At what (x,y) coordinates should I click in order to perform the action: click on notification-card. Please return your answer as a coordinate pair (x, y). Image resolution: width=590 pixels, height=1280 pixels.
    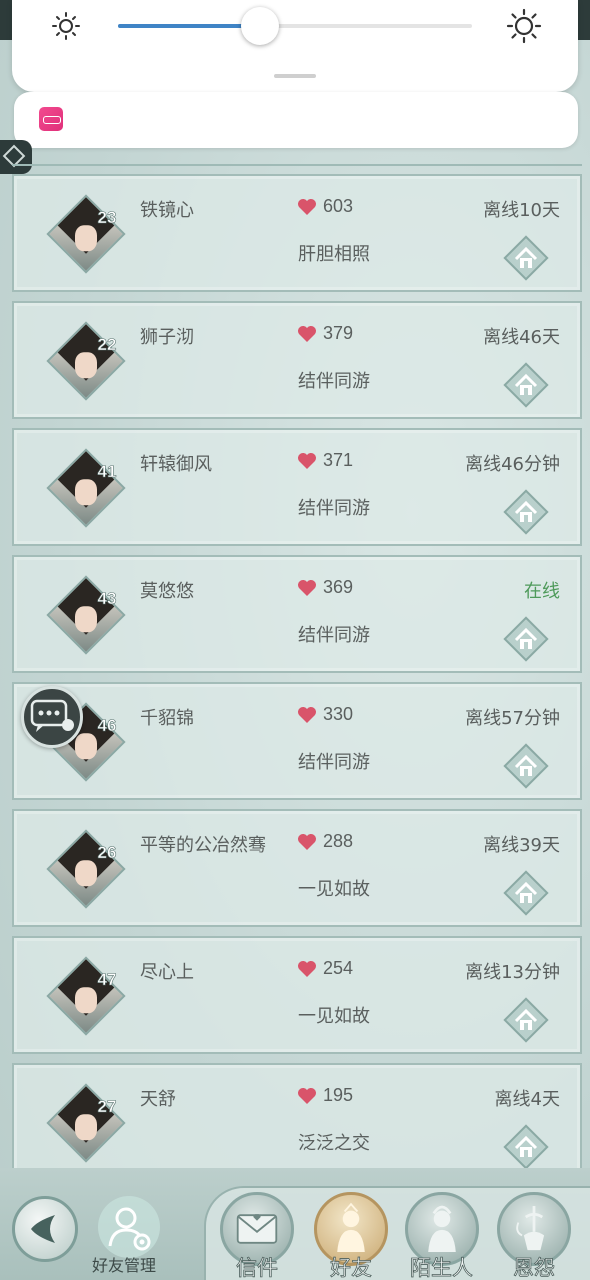
    Looking at the image, I should click on (296, 120).